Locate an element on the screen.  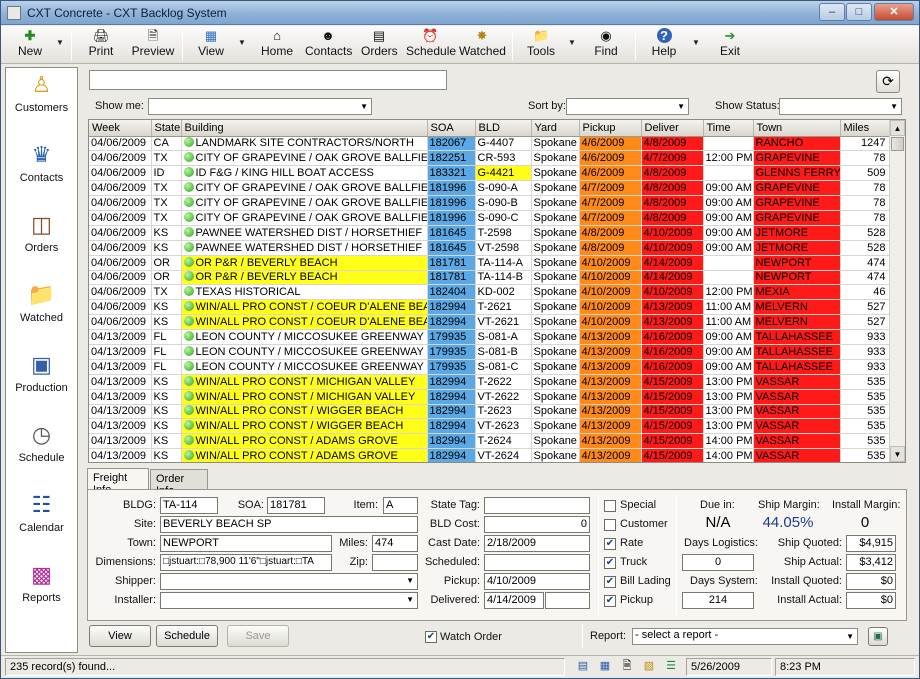
scroll-down-button: ▼ is located at coordinates (897, 454).